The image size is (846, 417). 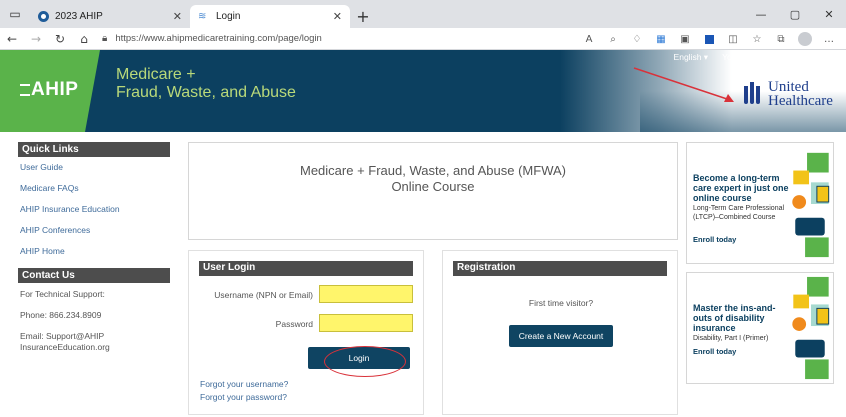 What do you see at coordinates (94, 188) in the screenshot?
I see `sidebar-link-medicare-faqs: Medicare FAQs` at bounding box center [94, 188].